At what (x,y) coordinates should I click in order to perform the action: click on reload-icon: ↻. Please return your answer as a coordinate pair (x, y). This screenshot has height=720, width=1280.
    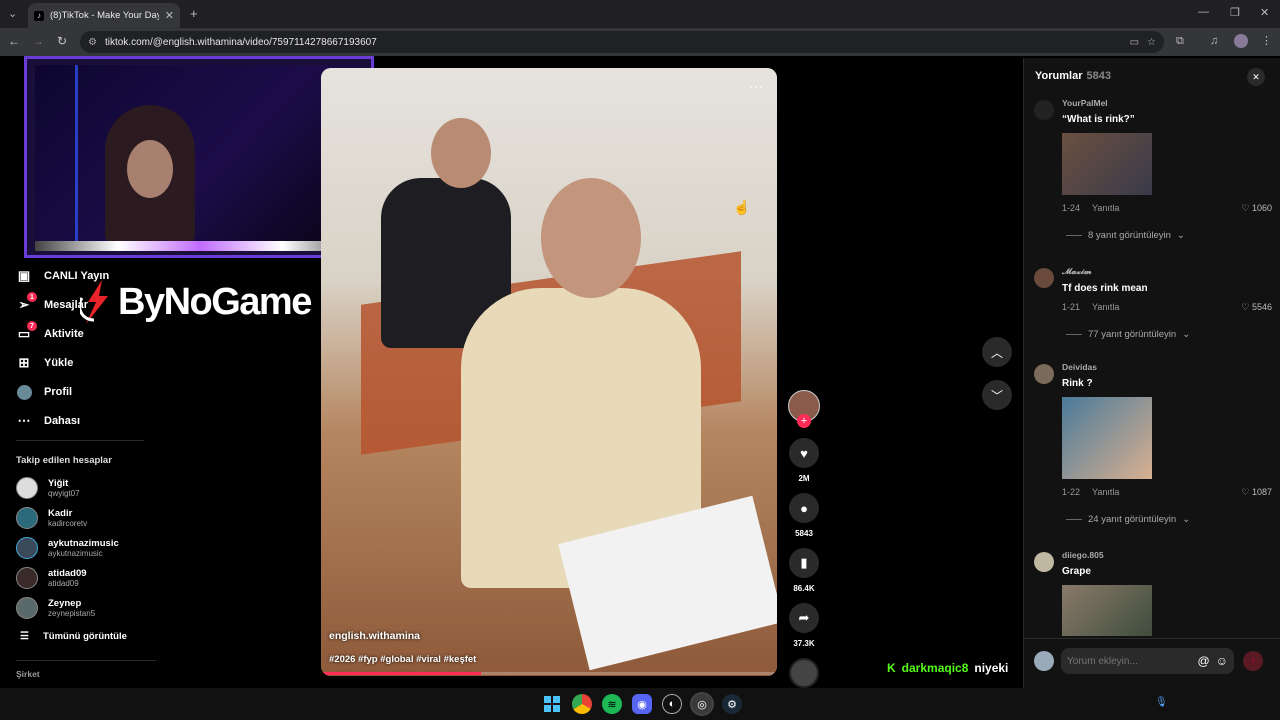
    Looking at the image, I should click on (62, 41).